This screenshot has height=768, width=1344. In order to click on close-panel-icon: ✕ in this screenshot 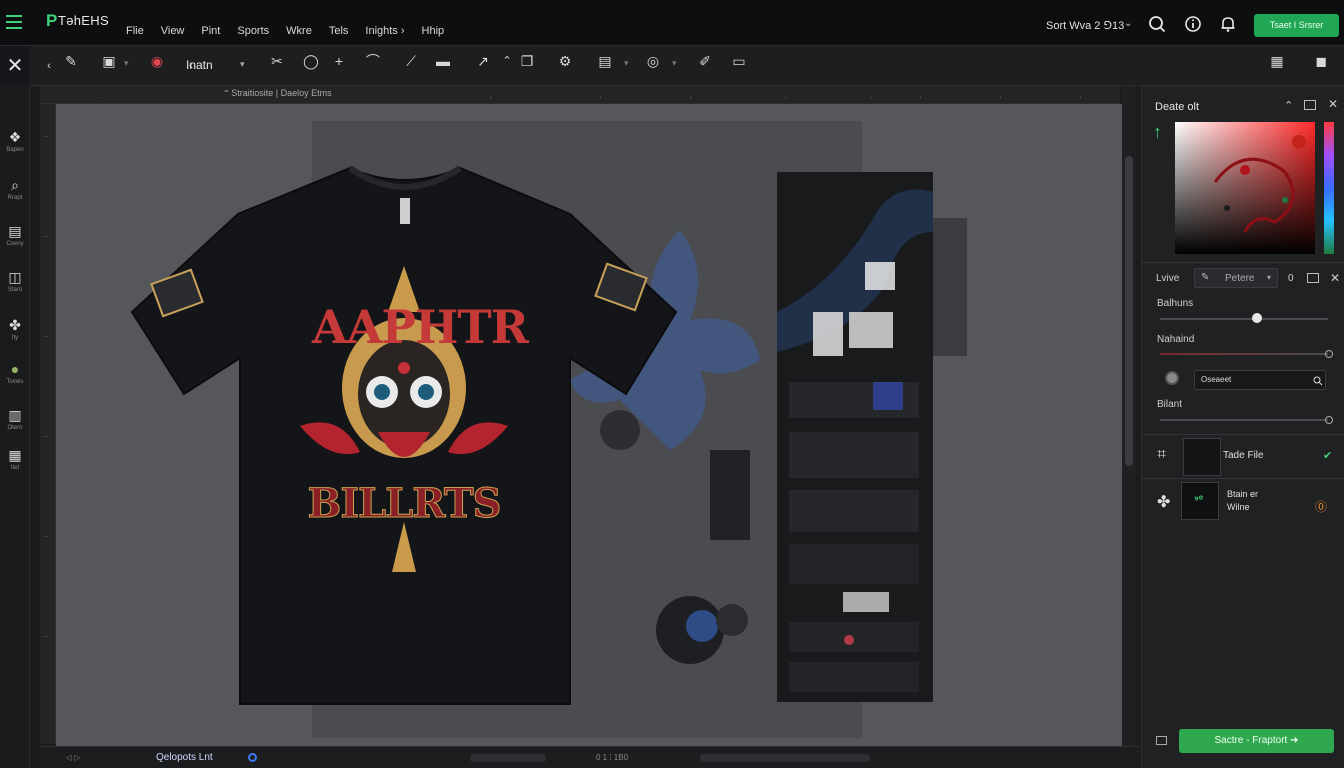, I will do `click(1333, 104)`.